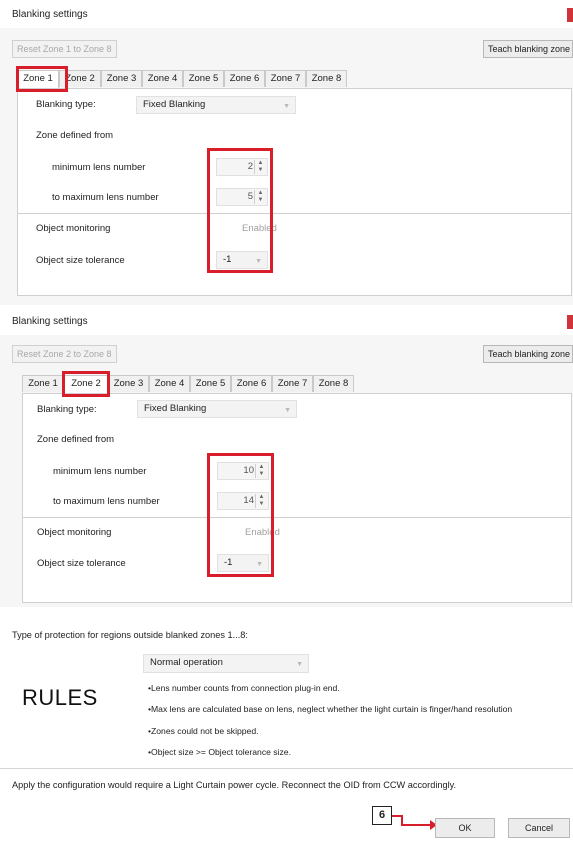  I want to click on highlight-zone2-fields, so click(240, 515).